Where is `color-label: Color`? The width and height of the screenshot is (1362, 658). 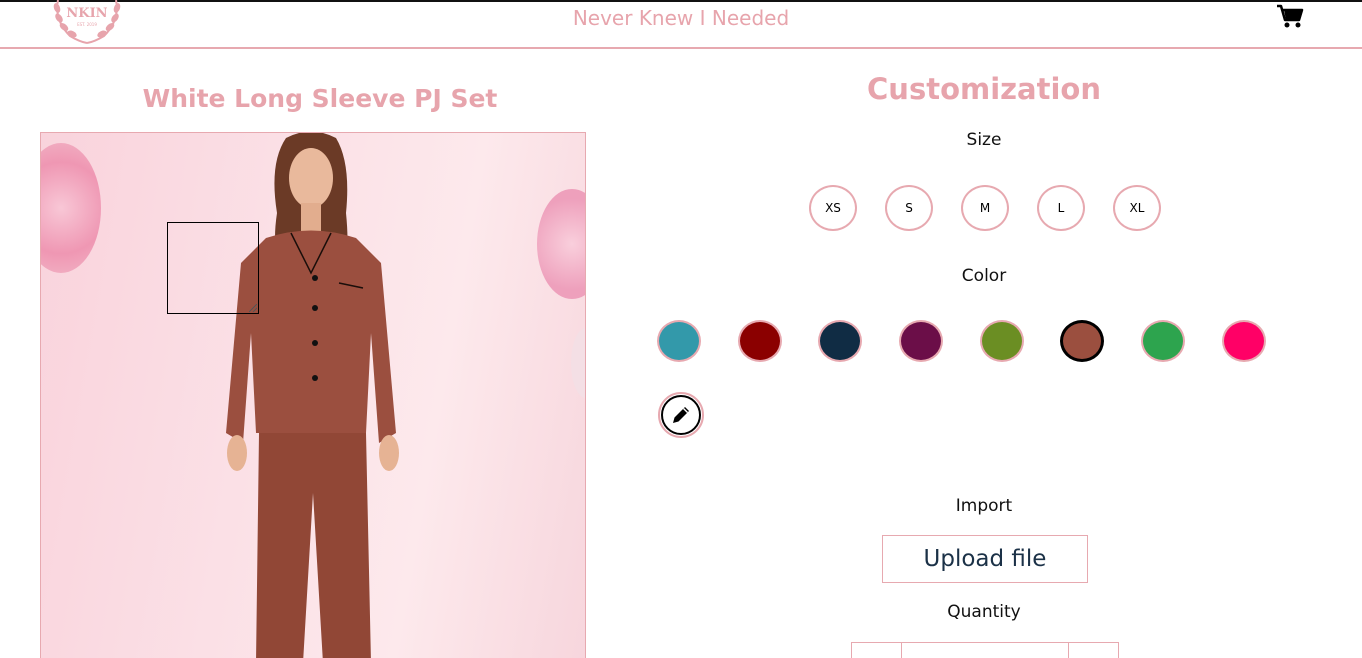
color-label: Color is located at coordinates (984, 276).